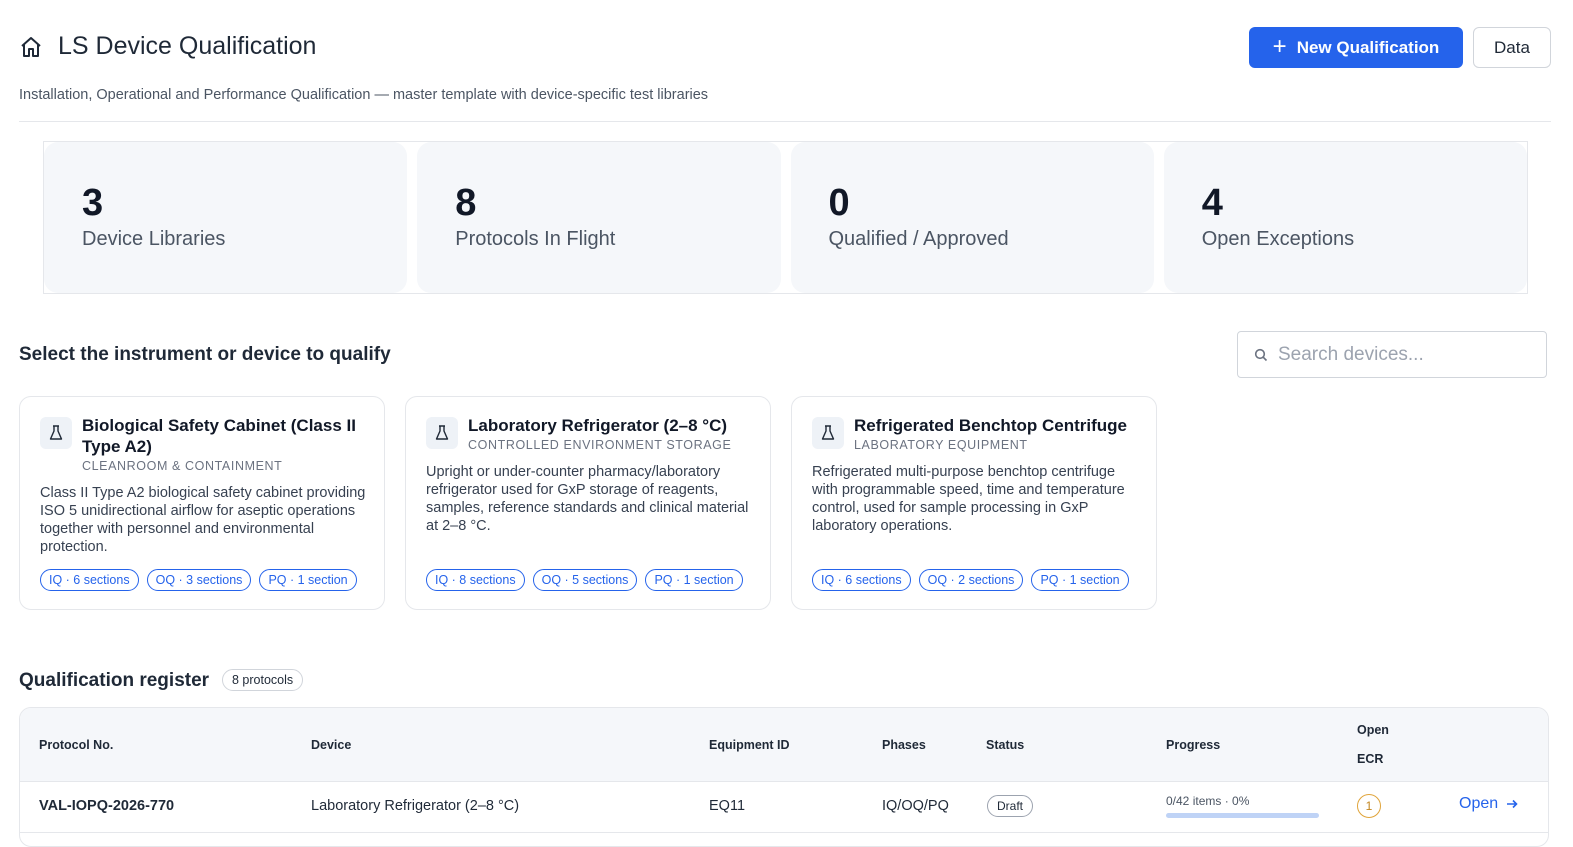 Image resolution: width=1573 pixels, height=847 pixels. Describe the element at coordinates (1512, 47) in the screenshot. I see `data-button: Data` at that location.